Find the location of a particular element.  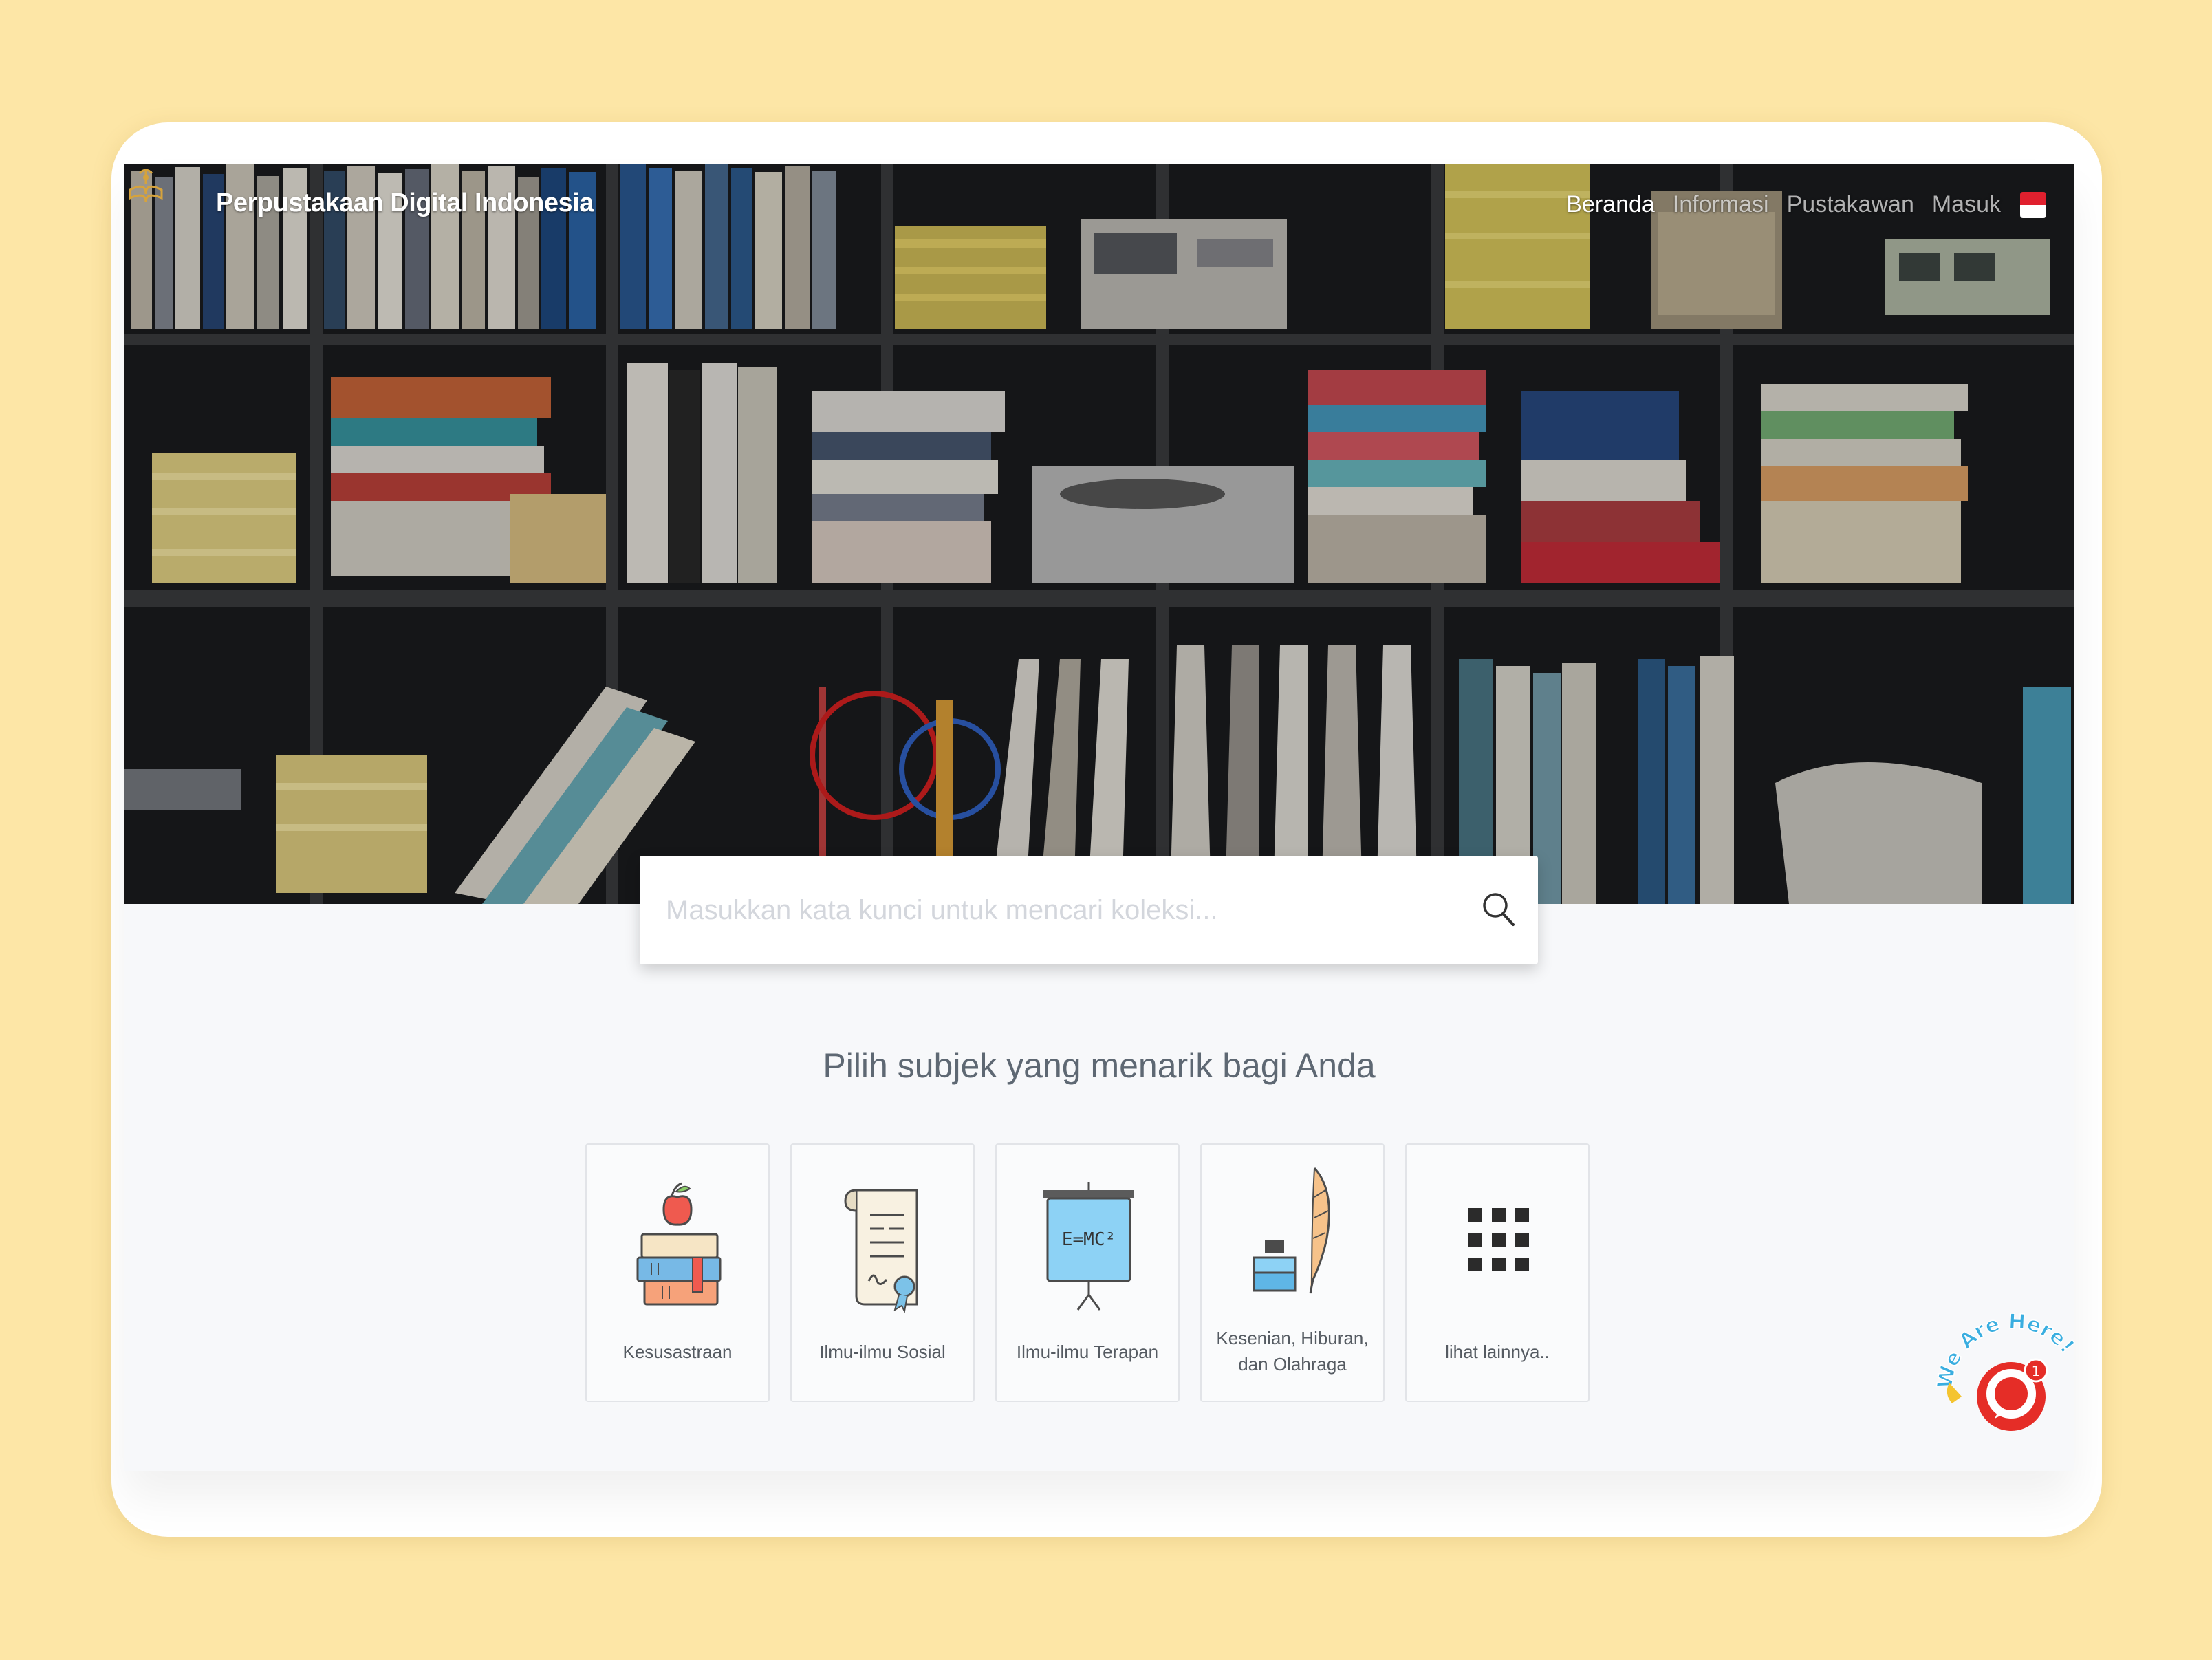

search-icon is located at coordinates (1498, 909).